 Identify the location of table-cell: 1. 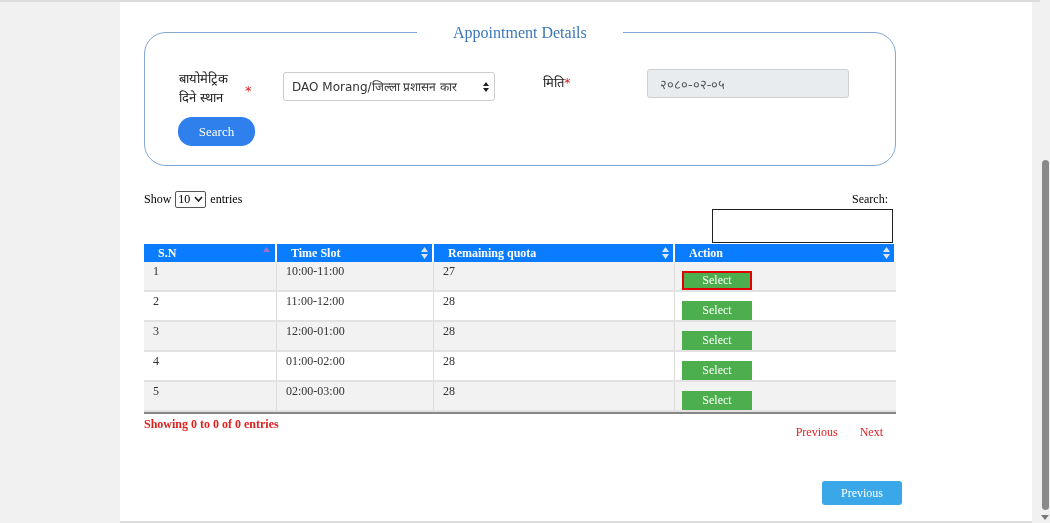
(156, 271).